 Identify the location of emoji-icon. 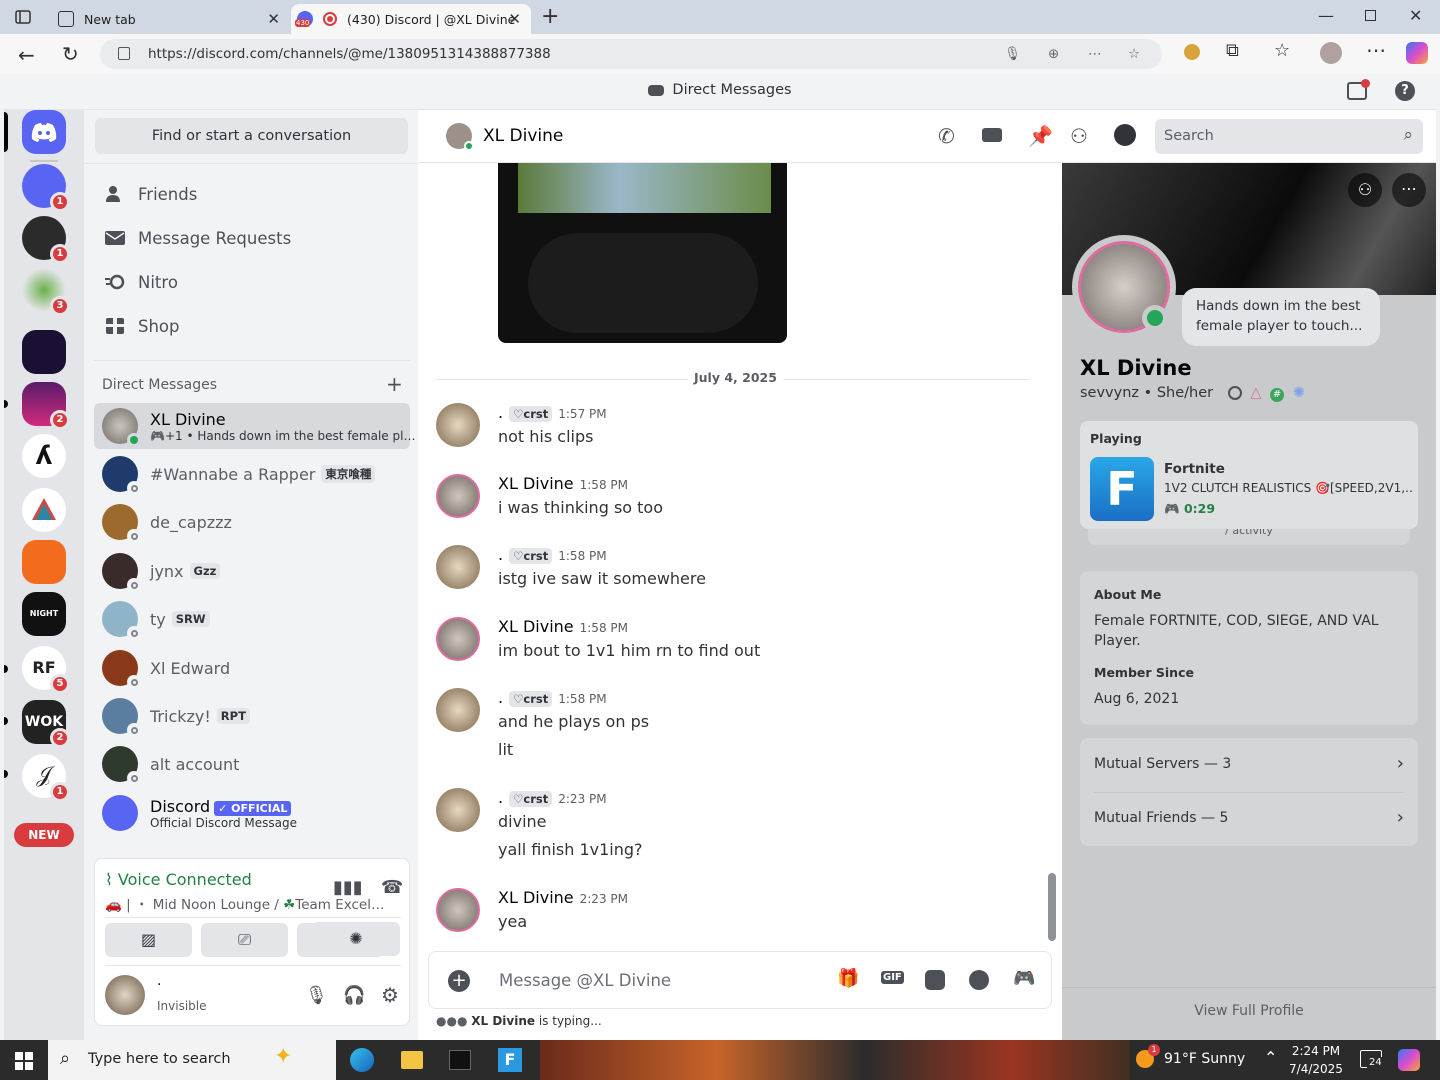
(979, 980).